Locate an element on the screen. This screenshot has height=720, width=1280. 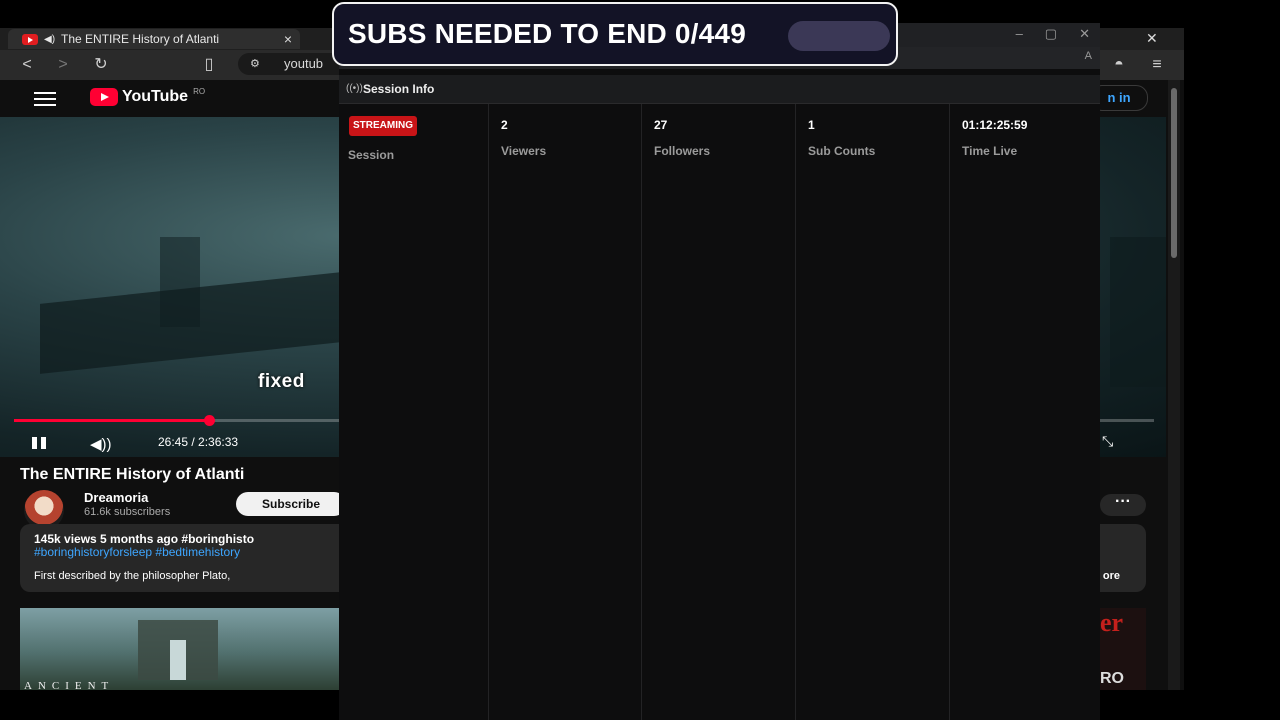
tab-youtube: ◀) The ENTIRE History of Atlanti × is located at coordinates (154, 39).